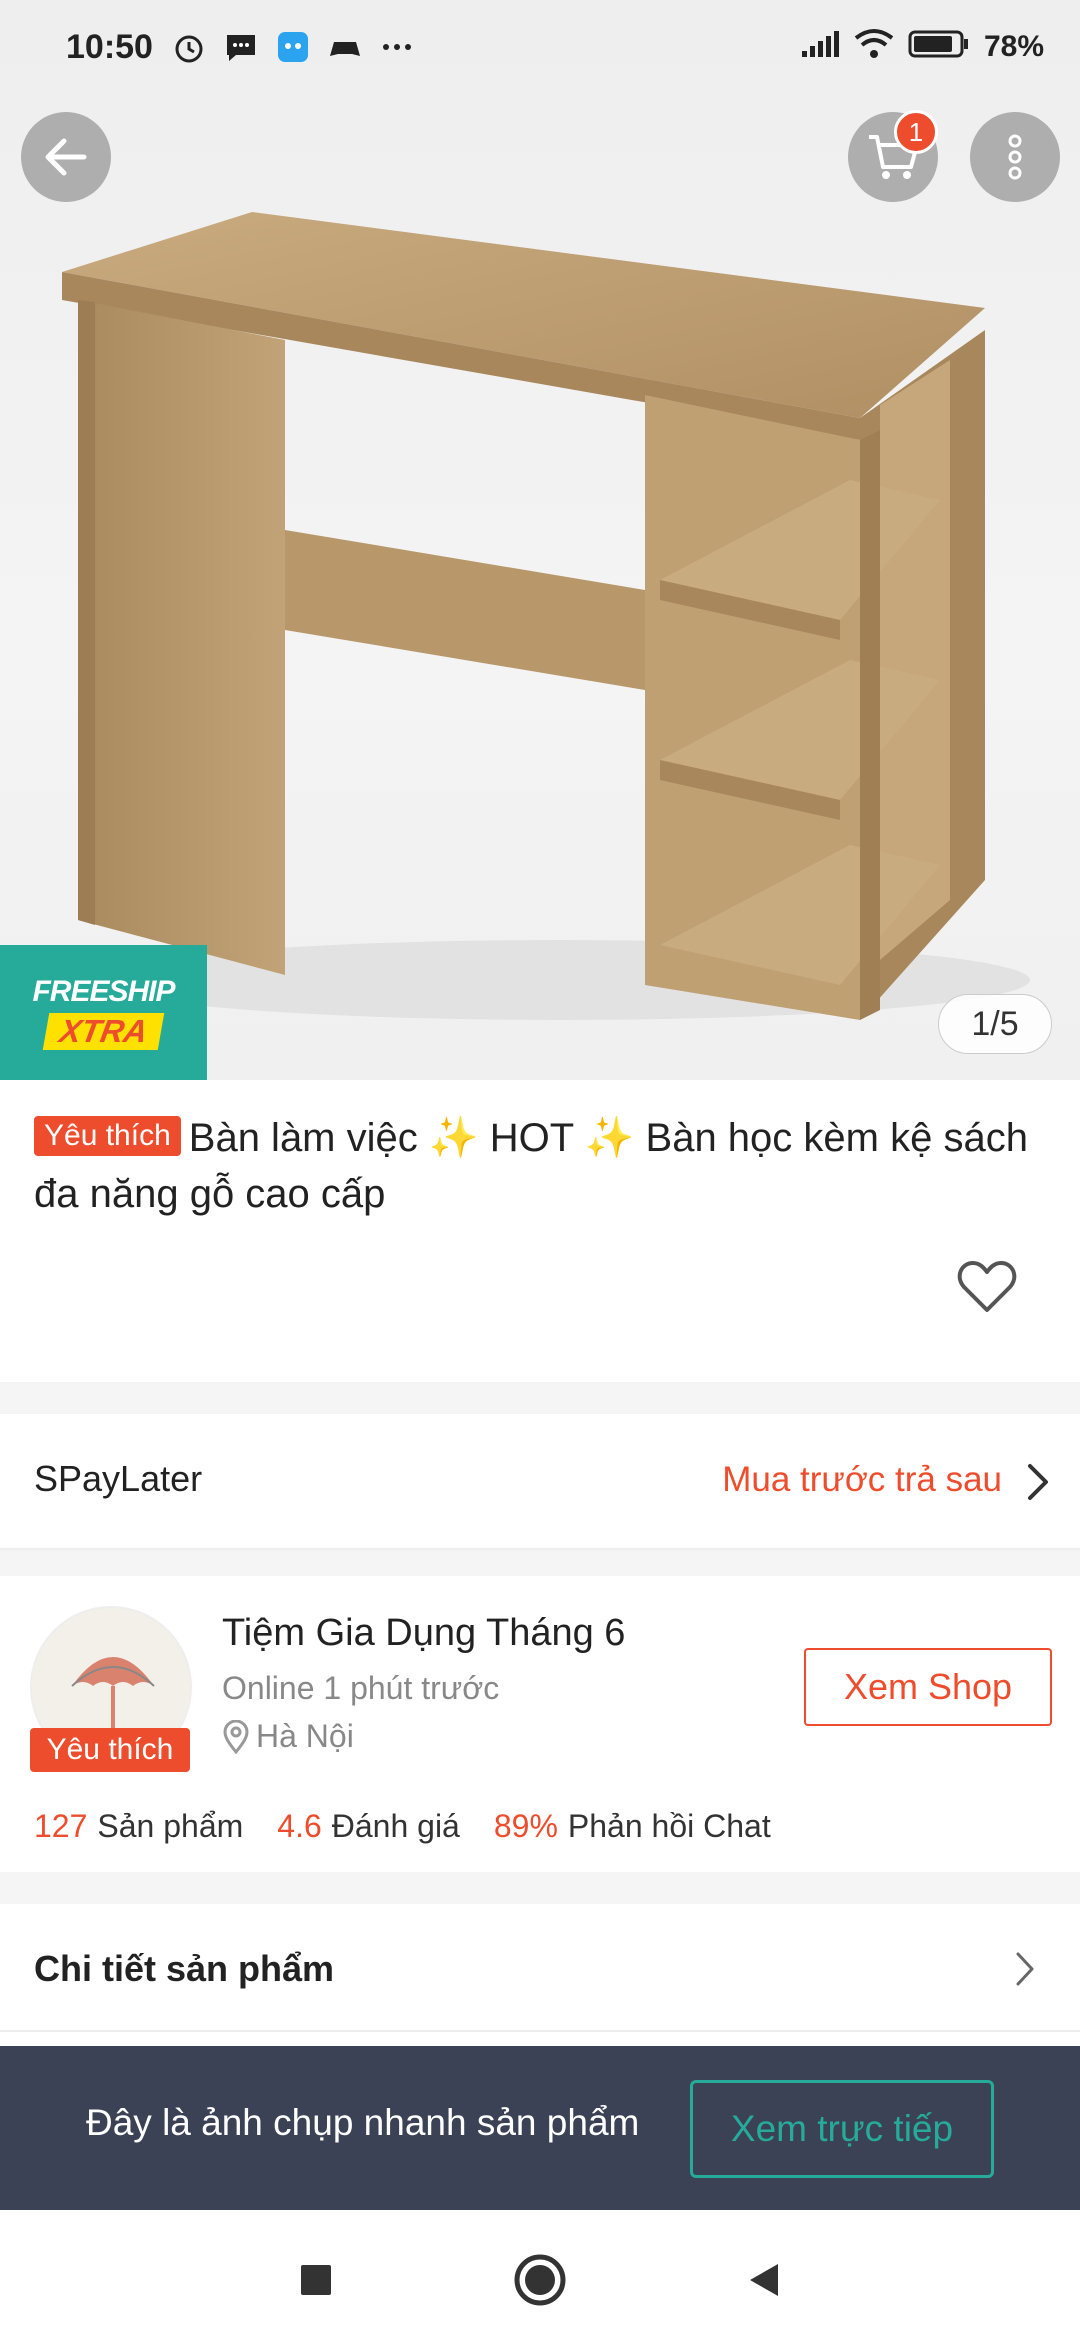  I want to click on spaylater-label: SPayLater, so click(118, 1478).